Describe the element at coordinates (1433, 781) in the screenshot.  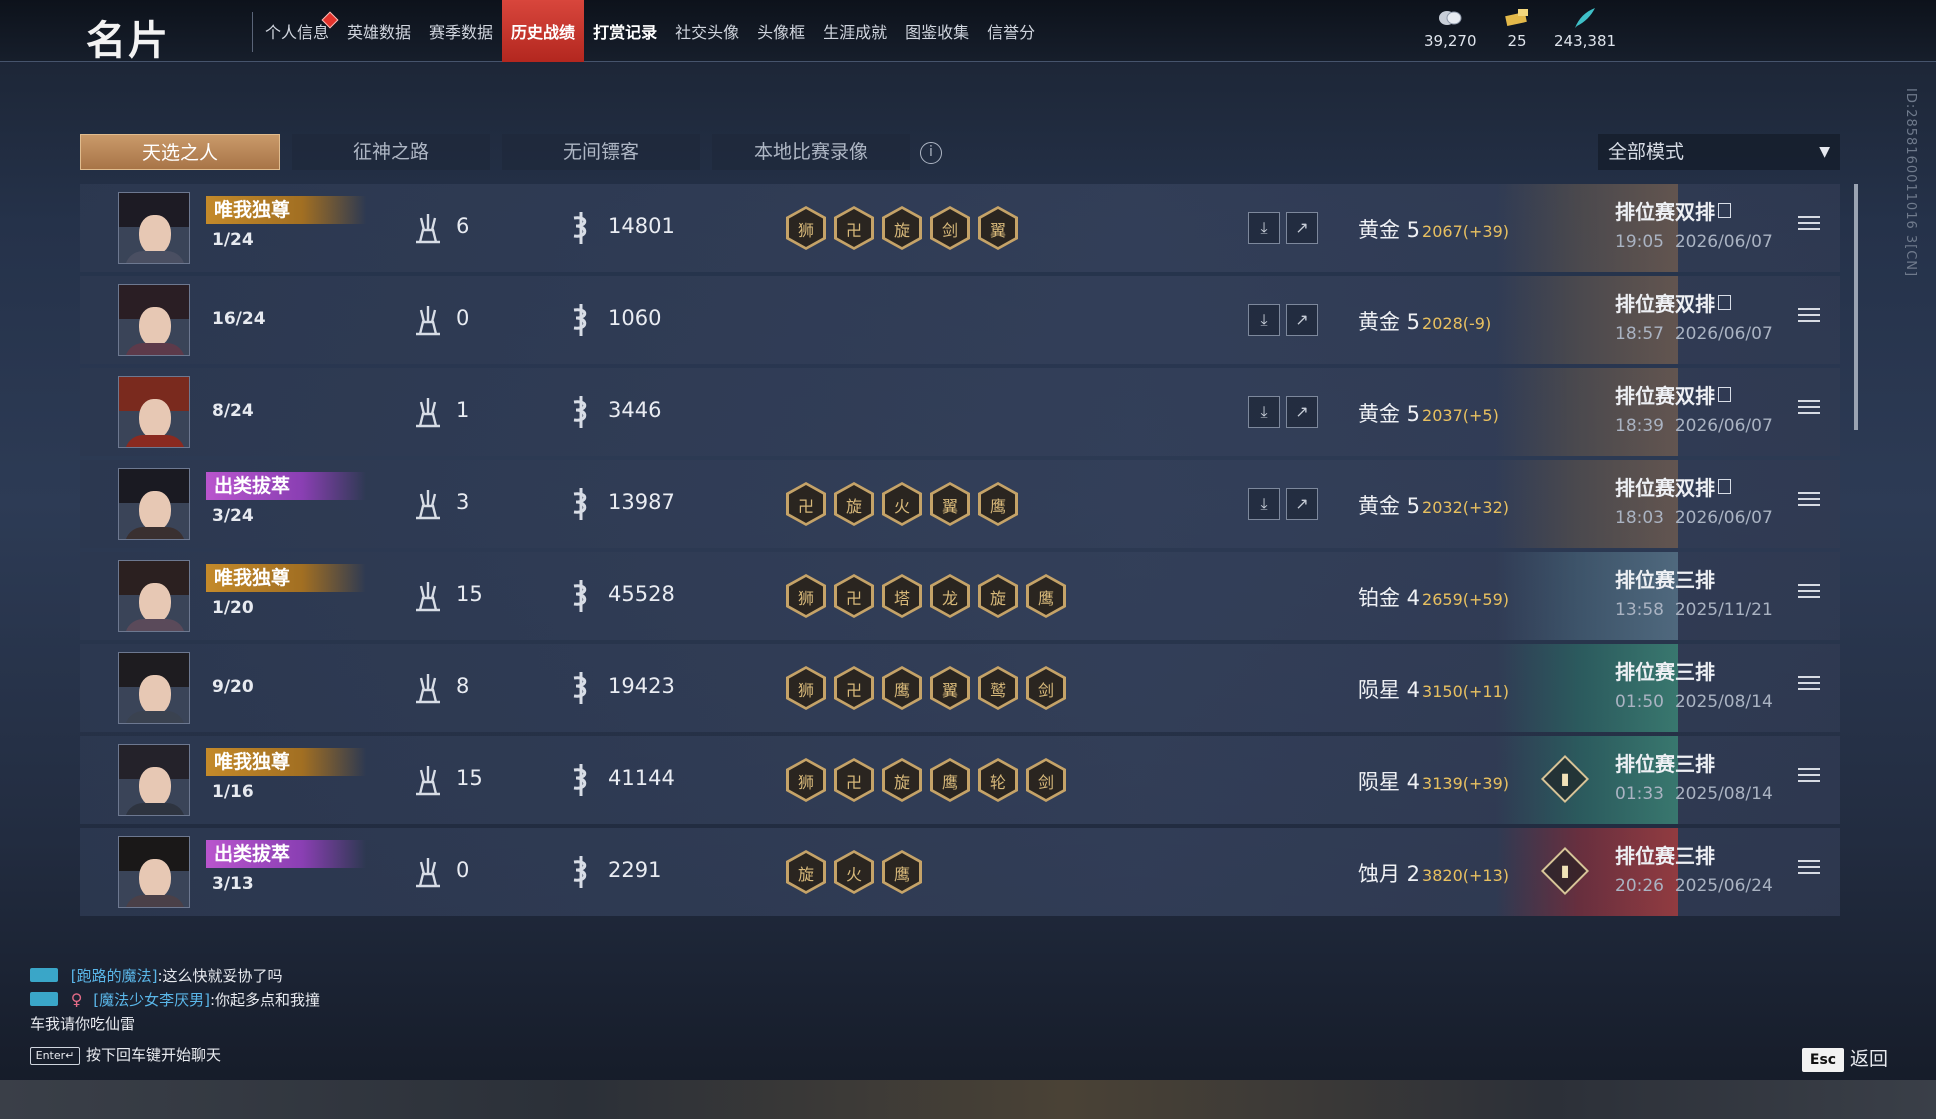
I see `tier-label: 陨星 4 3139(+39)` at that location.